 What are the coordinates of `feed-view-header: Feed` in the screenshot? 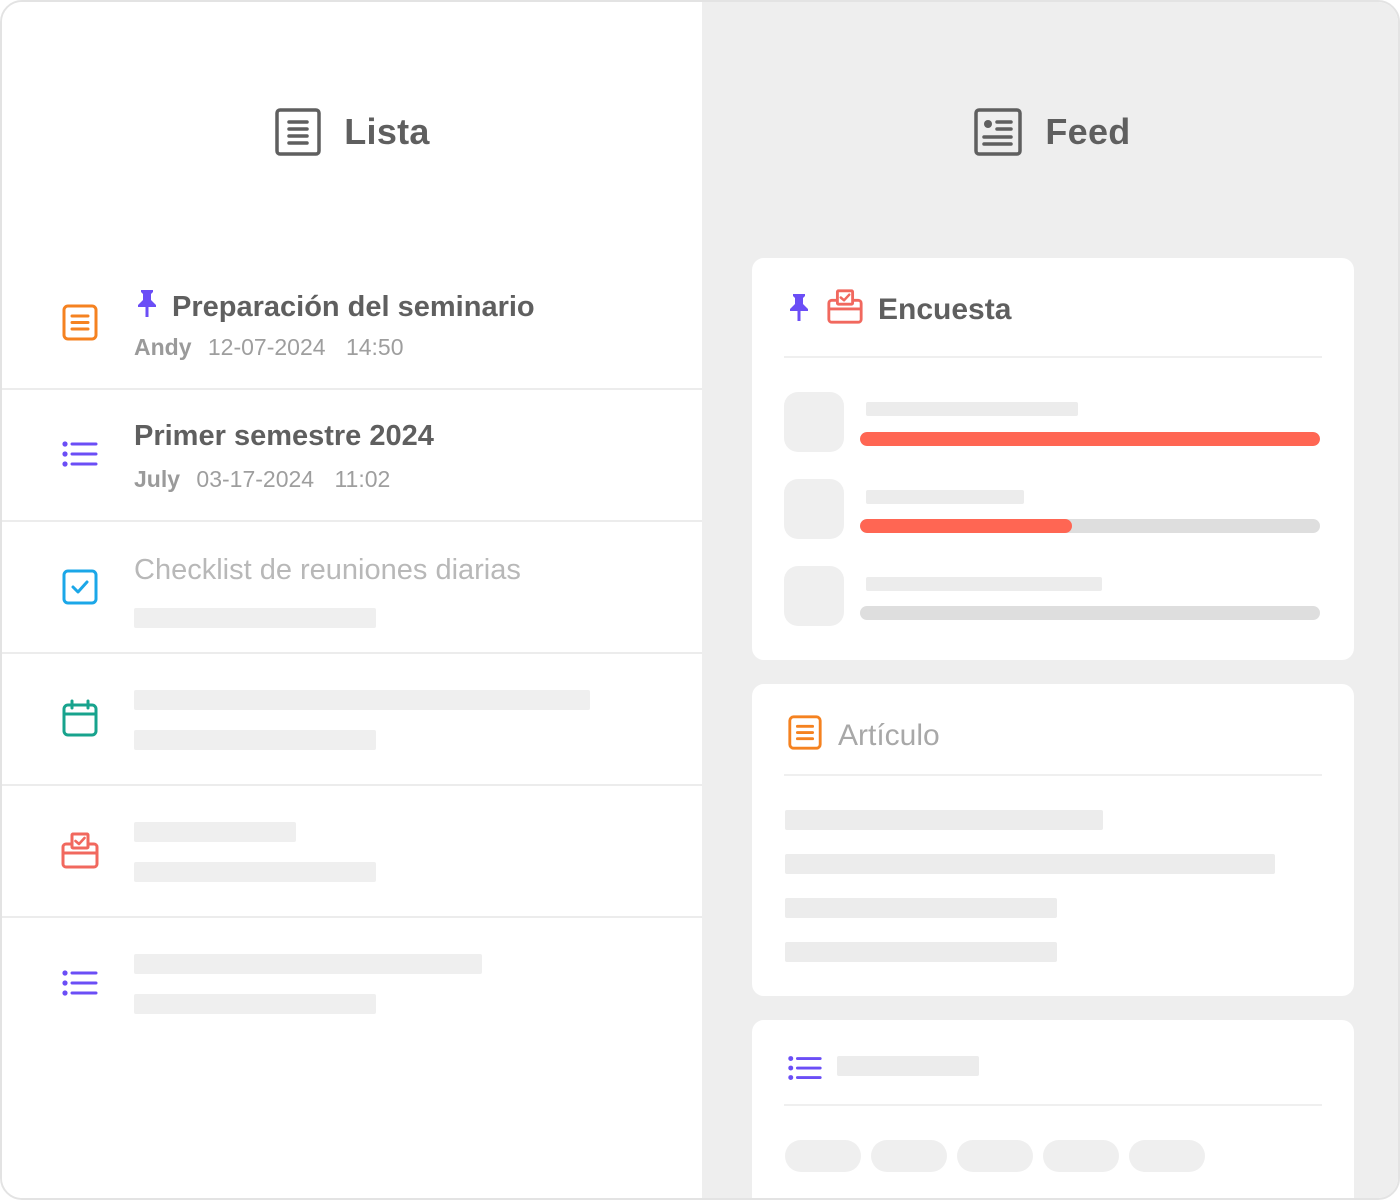 It's located at (1050, 132).